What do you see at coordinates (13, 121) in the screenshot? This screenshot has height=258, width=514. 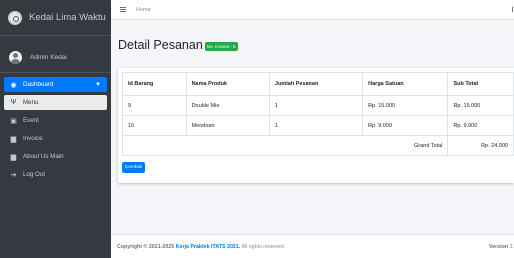 I see `calendar-icon: ▣` at bounding box center [13, 121].